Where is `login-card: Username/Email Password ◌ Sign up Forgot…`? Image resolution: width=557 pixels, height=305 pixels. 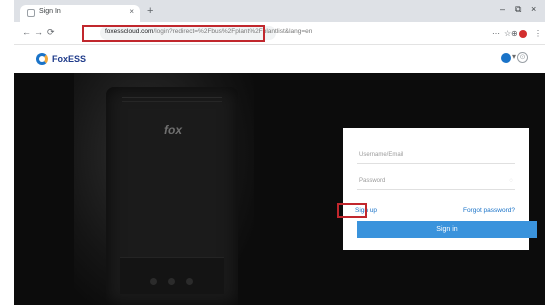
login-card: Username/Email Password ◌ Sign up Forgot… is located at coordinates (440, 189).